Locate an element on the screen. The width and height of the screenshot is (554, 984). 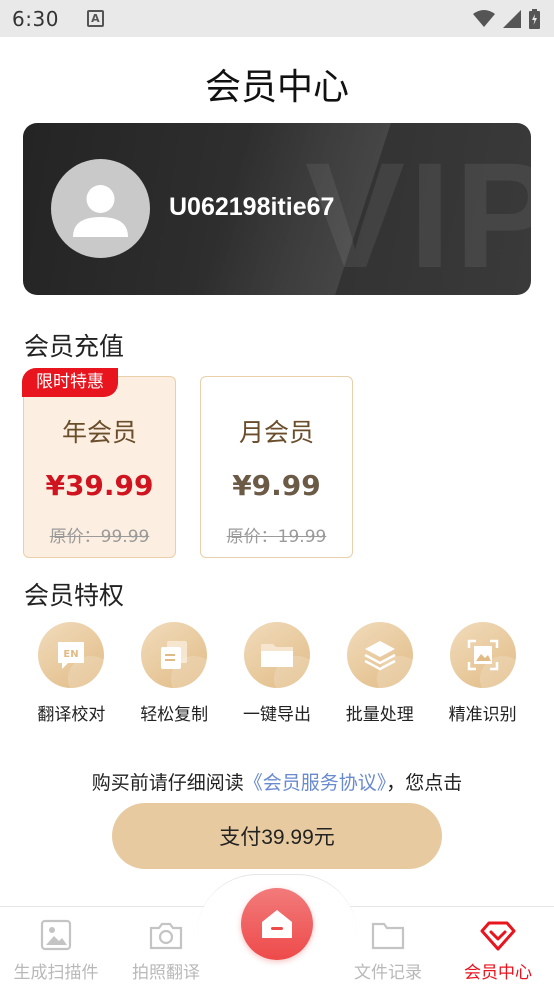
plan-annual: 年会员 ¥39.99 原价：99.99 is located at coordinates (99, 467).